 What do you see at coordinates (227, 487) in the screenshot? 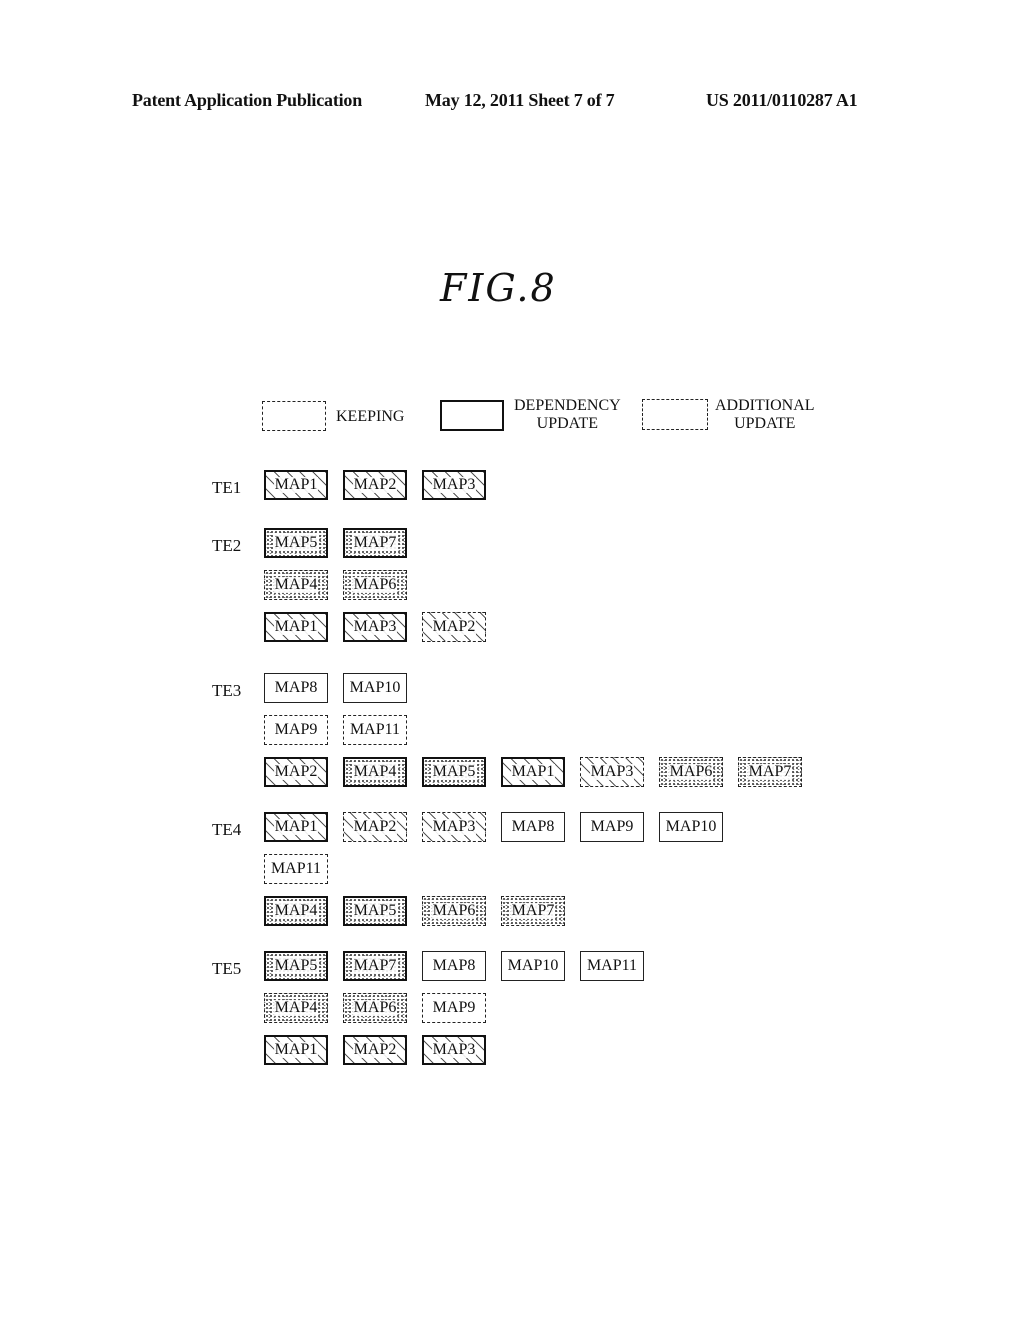
I see `group-label-te1: TE1` at bounding box center [227, 487].